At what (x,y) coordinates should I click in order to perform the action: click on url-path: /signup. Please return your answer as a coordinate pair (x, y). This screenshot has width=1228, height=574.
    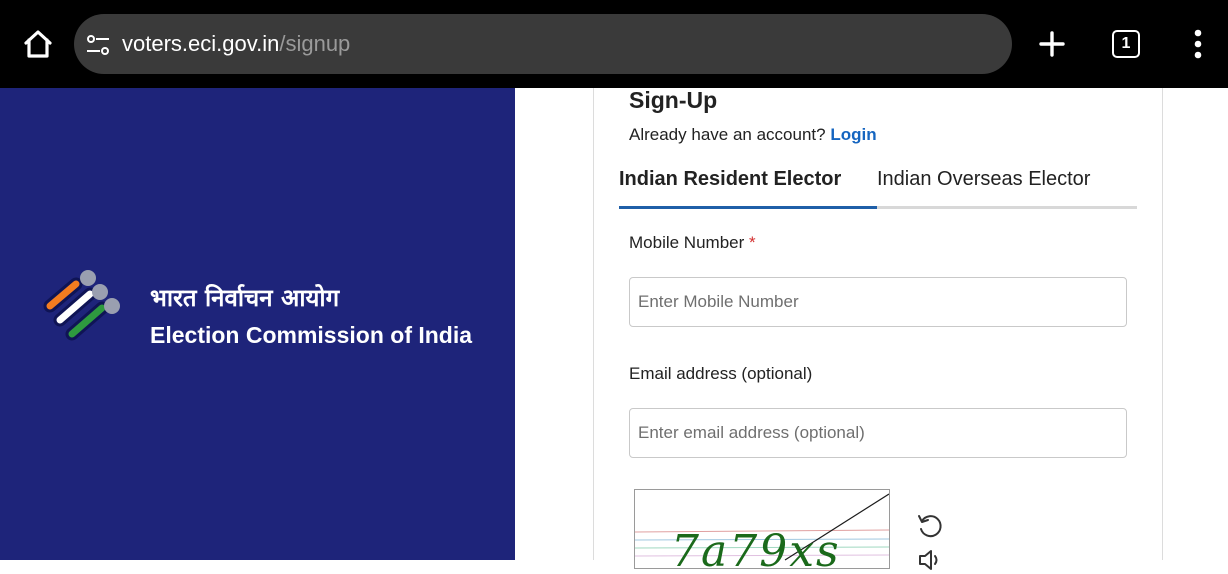
    Looking at the image, I should click on (315, 43).